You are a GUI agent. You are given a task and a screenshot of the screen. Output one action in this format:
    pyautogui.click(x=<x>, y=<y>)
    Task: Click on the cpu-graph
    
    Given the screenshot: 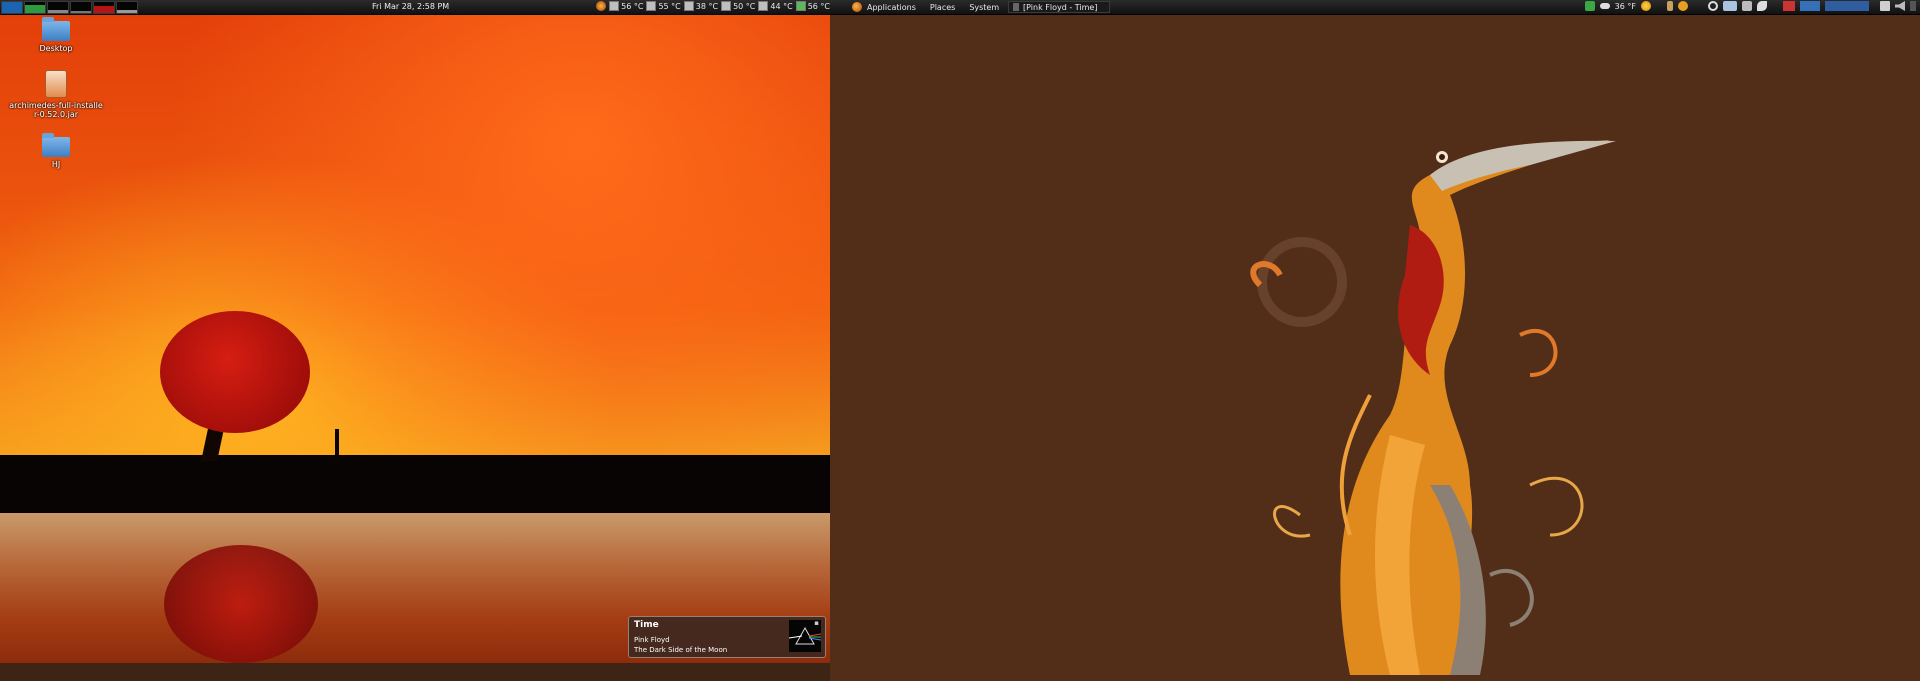 What is the action you would take?
    pyautogui.click(x=12, y=7)
    